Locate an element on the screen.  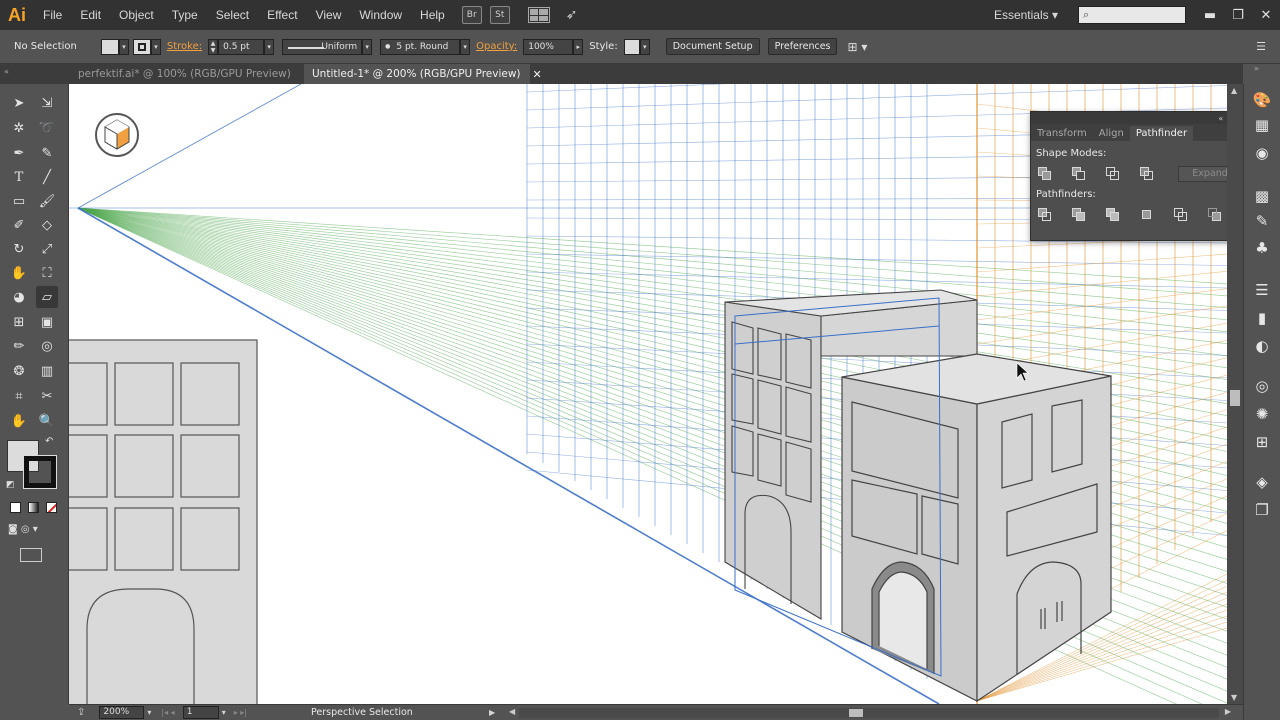
scroll-down-icon: ▼ is located at coordinates (1234, 697).